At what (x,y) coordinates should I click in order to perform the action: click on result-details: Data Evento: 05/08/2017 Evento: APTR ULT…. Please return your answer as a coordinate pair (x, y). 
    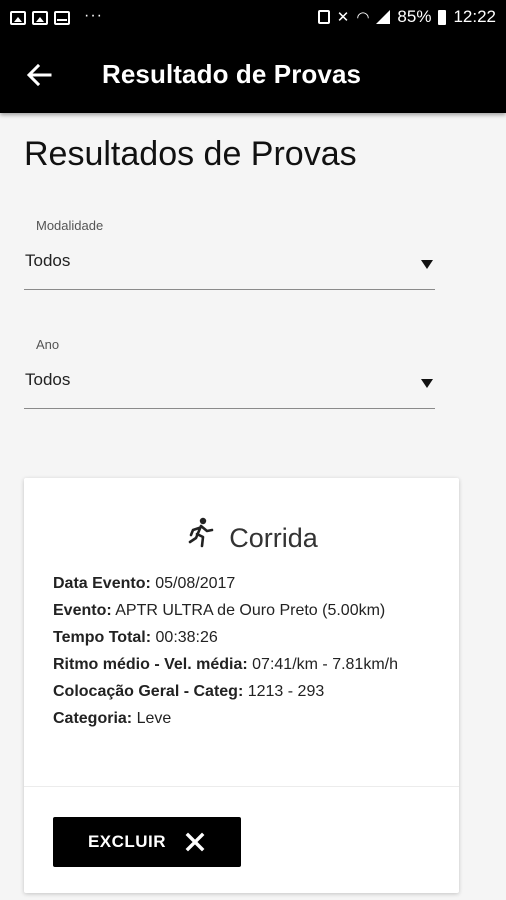
    Looking at the image, I should click on (245, 651).